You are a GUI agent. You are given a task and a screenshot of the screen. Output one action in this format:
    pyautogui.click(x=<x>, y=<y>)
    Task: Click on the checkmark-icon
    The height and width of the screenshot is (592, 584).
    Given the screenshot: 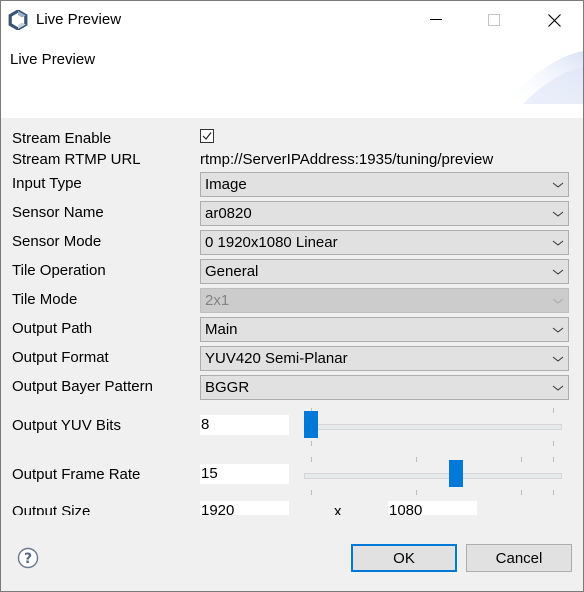 What is the action you would take?
    pyautogui.click(x=207, y=136)
    